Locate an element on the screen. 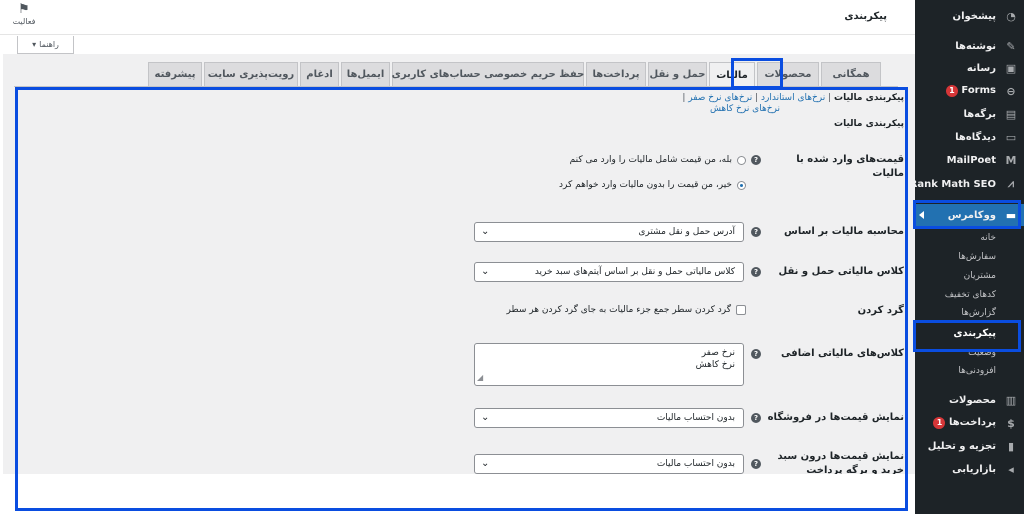 Image resolution: width=1024 pixels, height=514 pixels. submenu-home: خانه is located at coordinates (969, 238).